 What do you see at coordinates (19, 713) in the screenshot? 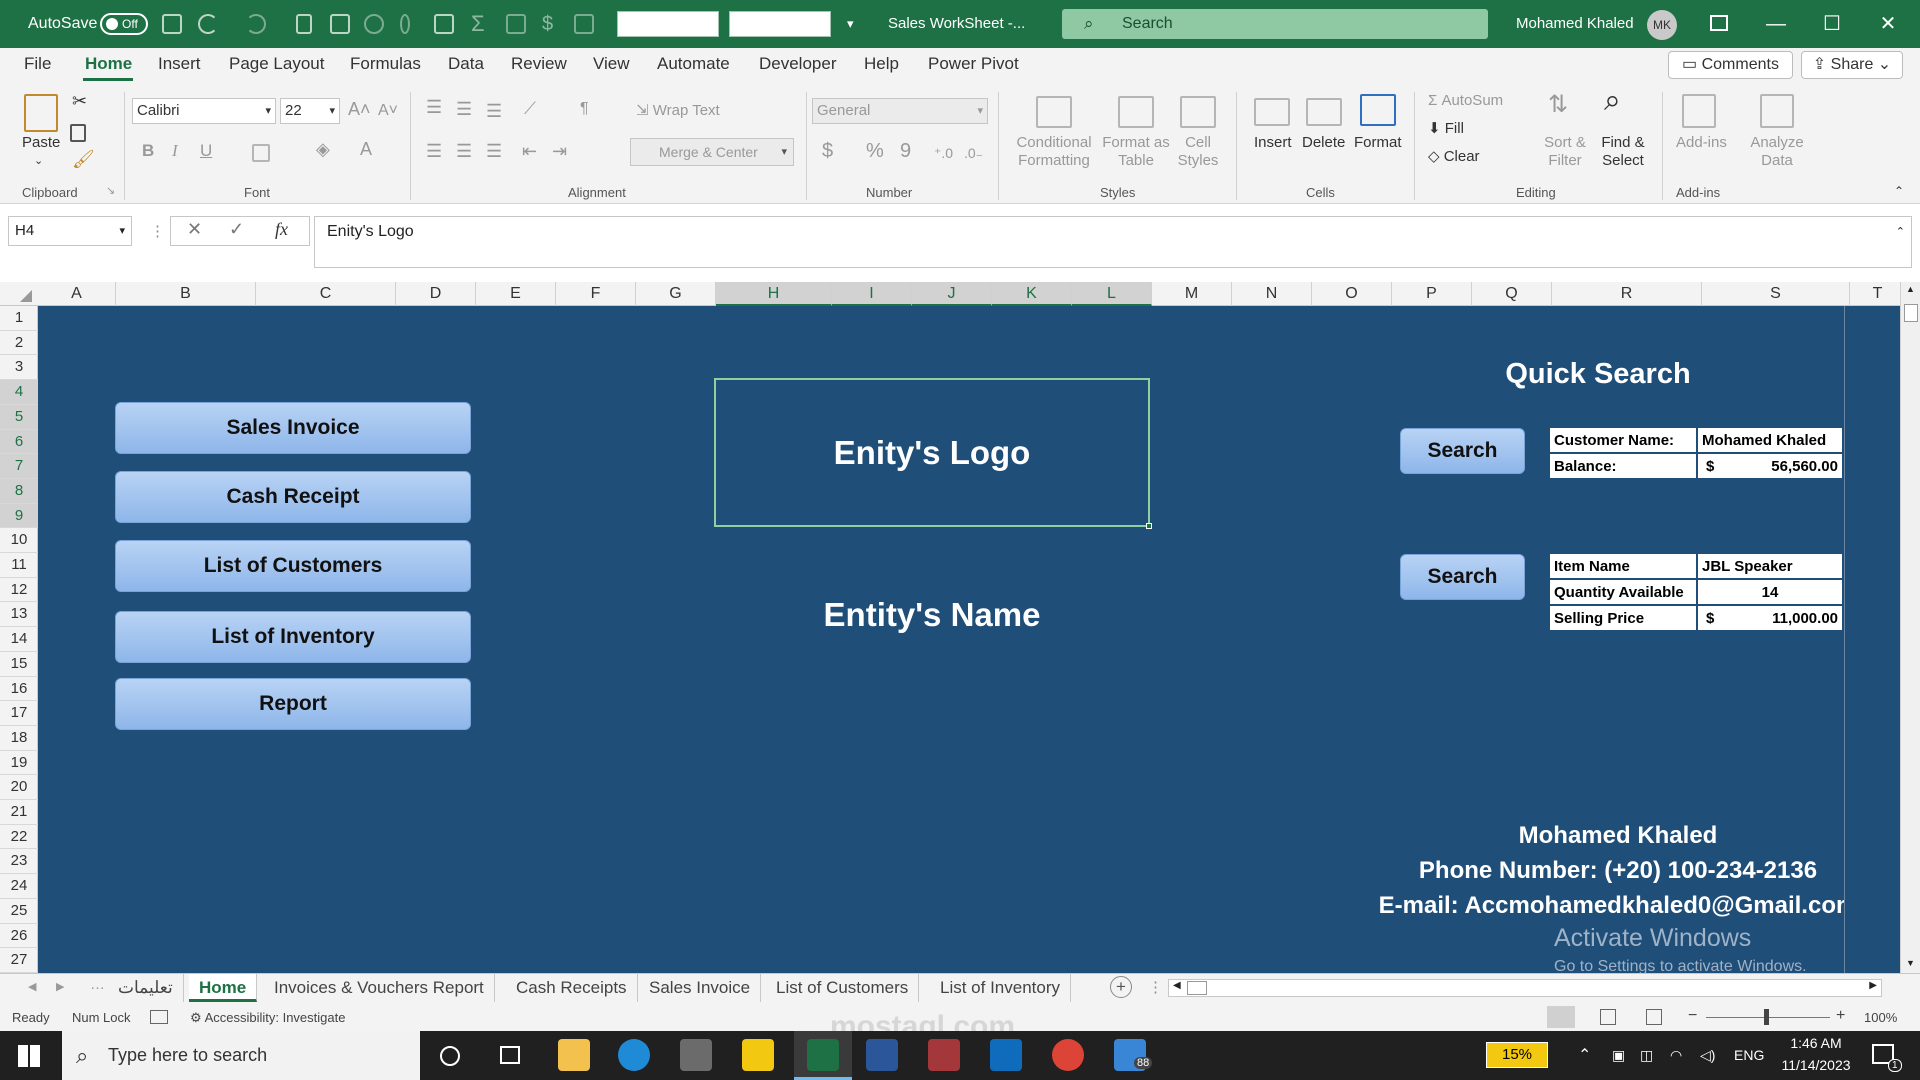
I see `row-header: 17` at bounding box center [19, 713].